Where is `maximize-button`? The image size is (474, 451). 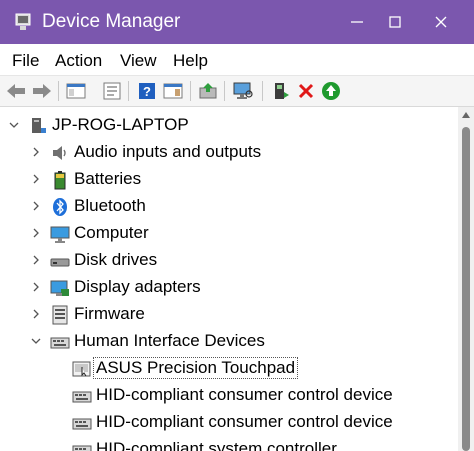
maximize-button is located at coordinates (395, 22).